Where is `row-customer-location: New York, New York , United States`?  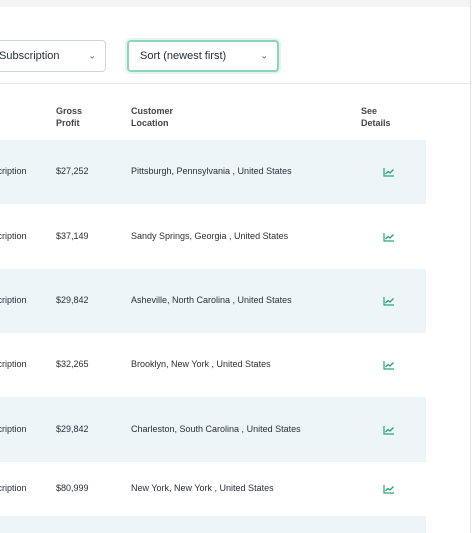
row-customer-location: New York, New York , United States is located at coordinates (202, 488).